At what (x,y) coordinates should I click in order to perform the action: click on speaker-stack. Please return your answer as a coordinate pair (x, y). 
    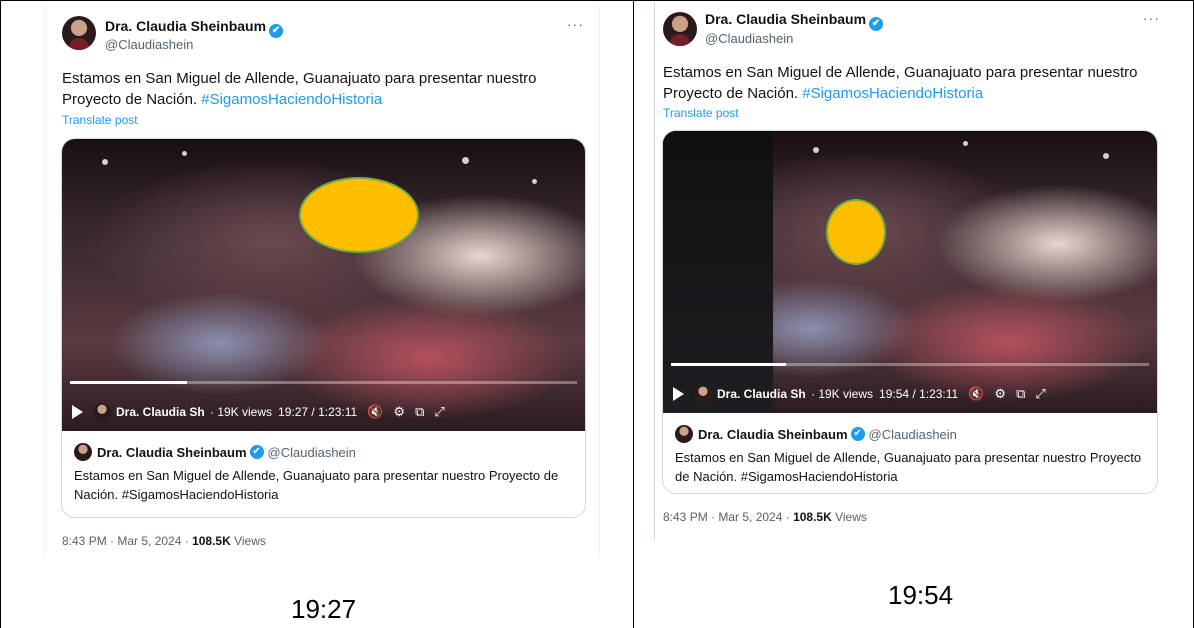
    Looking at the image, I should click on (718, 272).